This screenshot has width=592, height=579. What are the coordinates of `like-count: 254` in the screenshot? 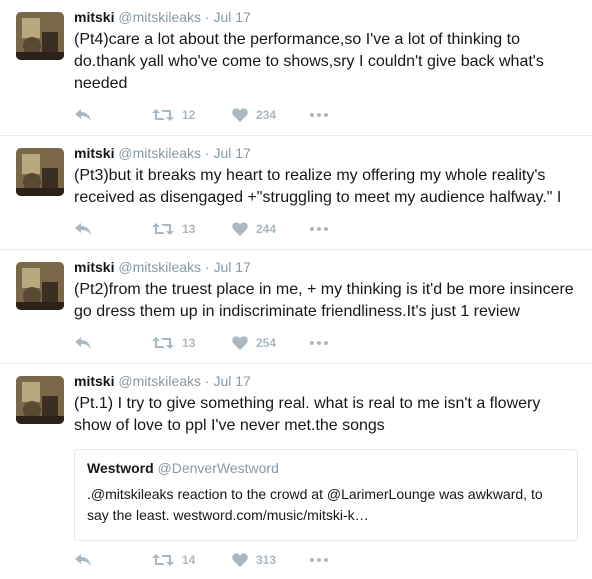 It's located at (266, 343).